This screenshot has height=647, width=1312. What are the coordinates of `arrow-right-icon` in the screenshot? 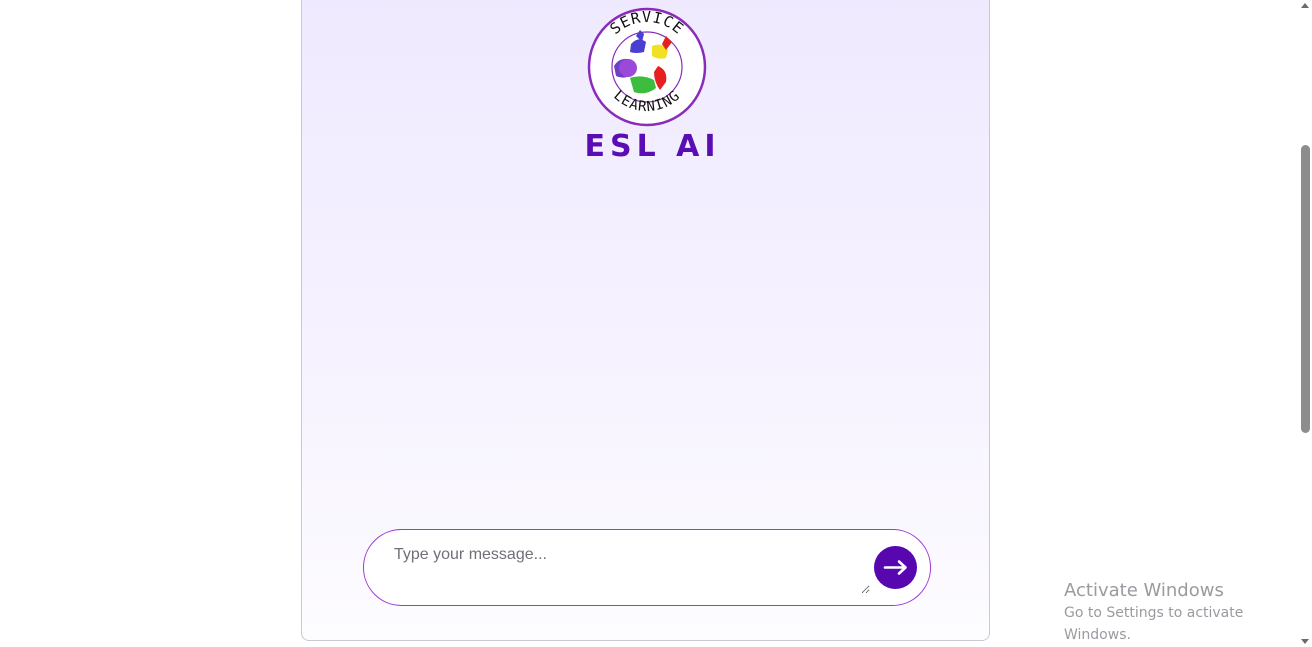 It's located at (895, 567).